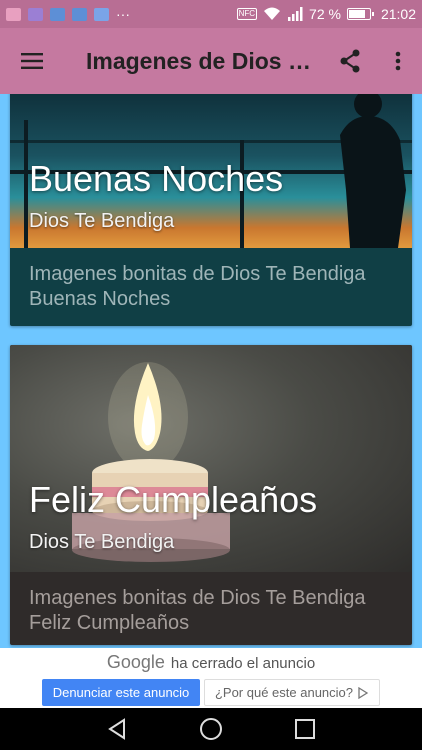 The width and height of the screenshot is (422, 750). What do you see at coordinates (156, 178) in the screenshot?
I see `card-title: Buenas Noches` at bounding box center [156, 178].